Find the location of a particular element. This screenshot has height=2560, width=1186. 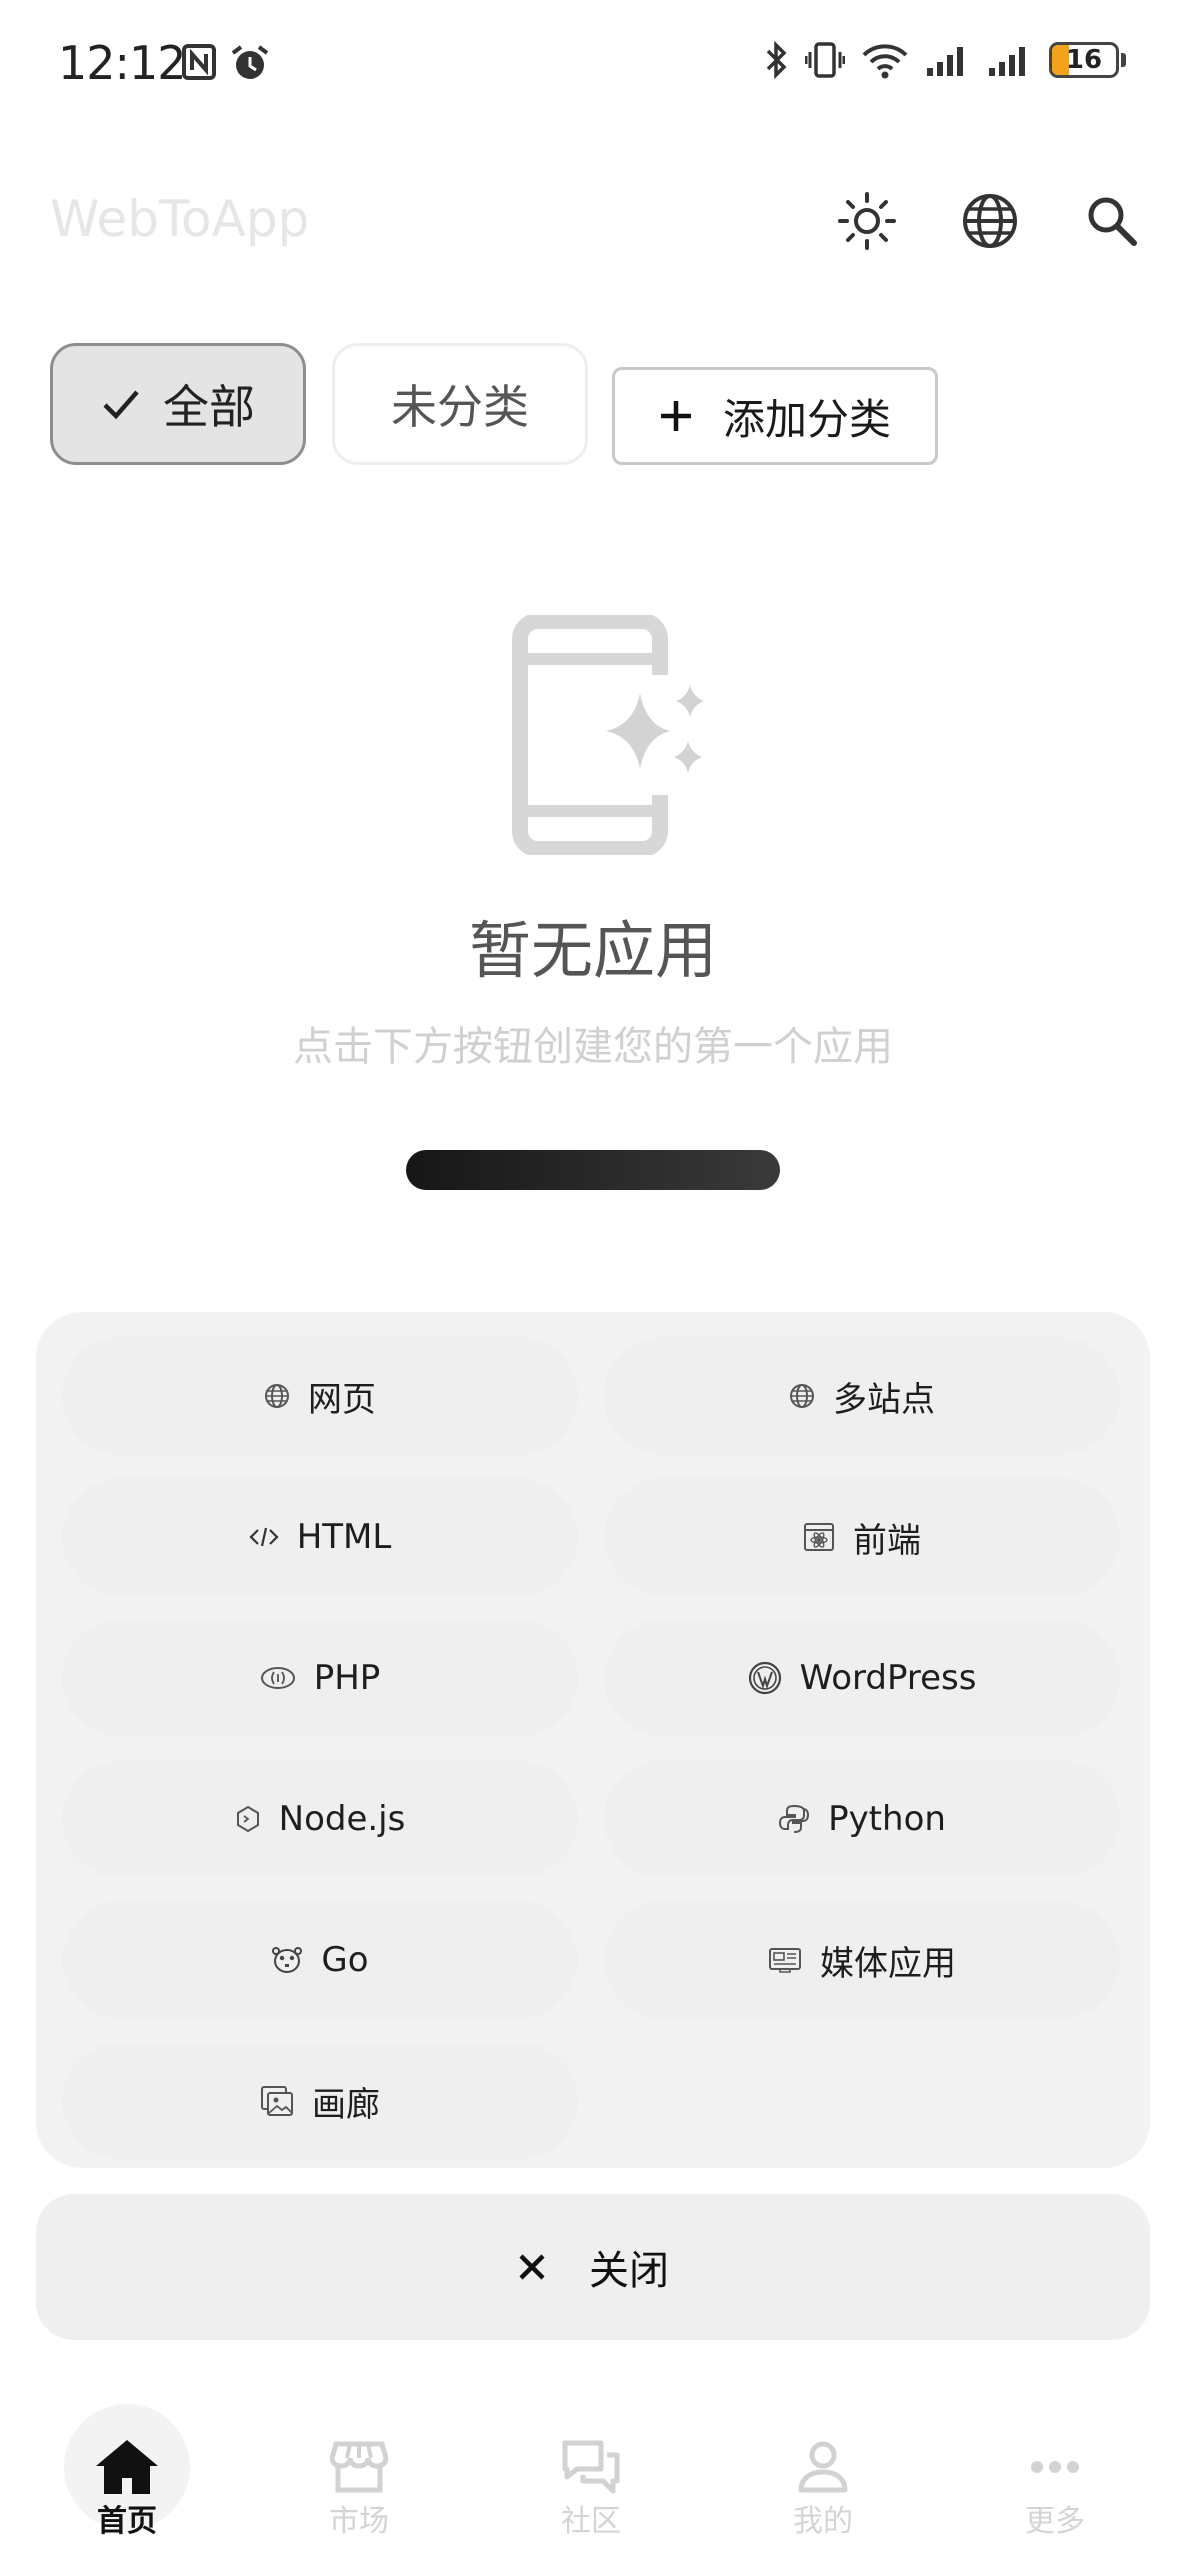

wordpress-icon is located at coordinates (764, 1678).